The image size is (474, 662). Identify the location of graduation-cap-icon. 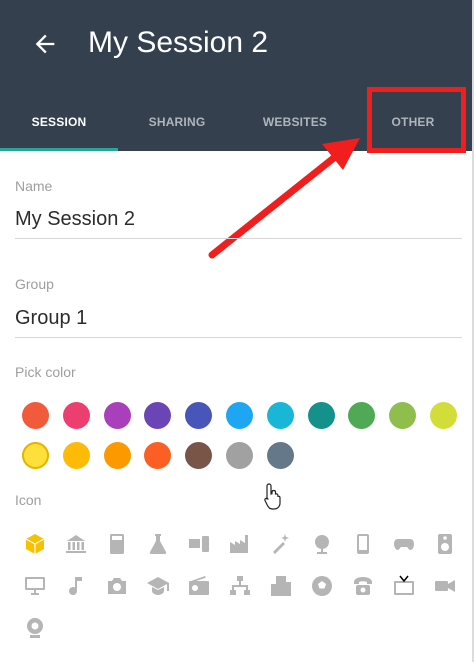
(158, 586).